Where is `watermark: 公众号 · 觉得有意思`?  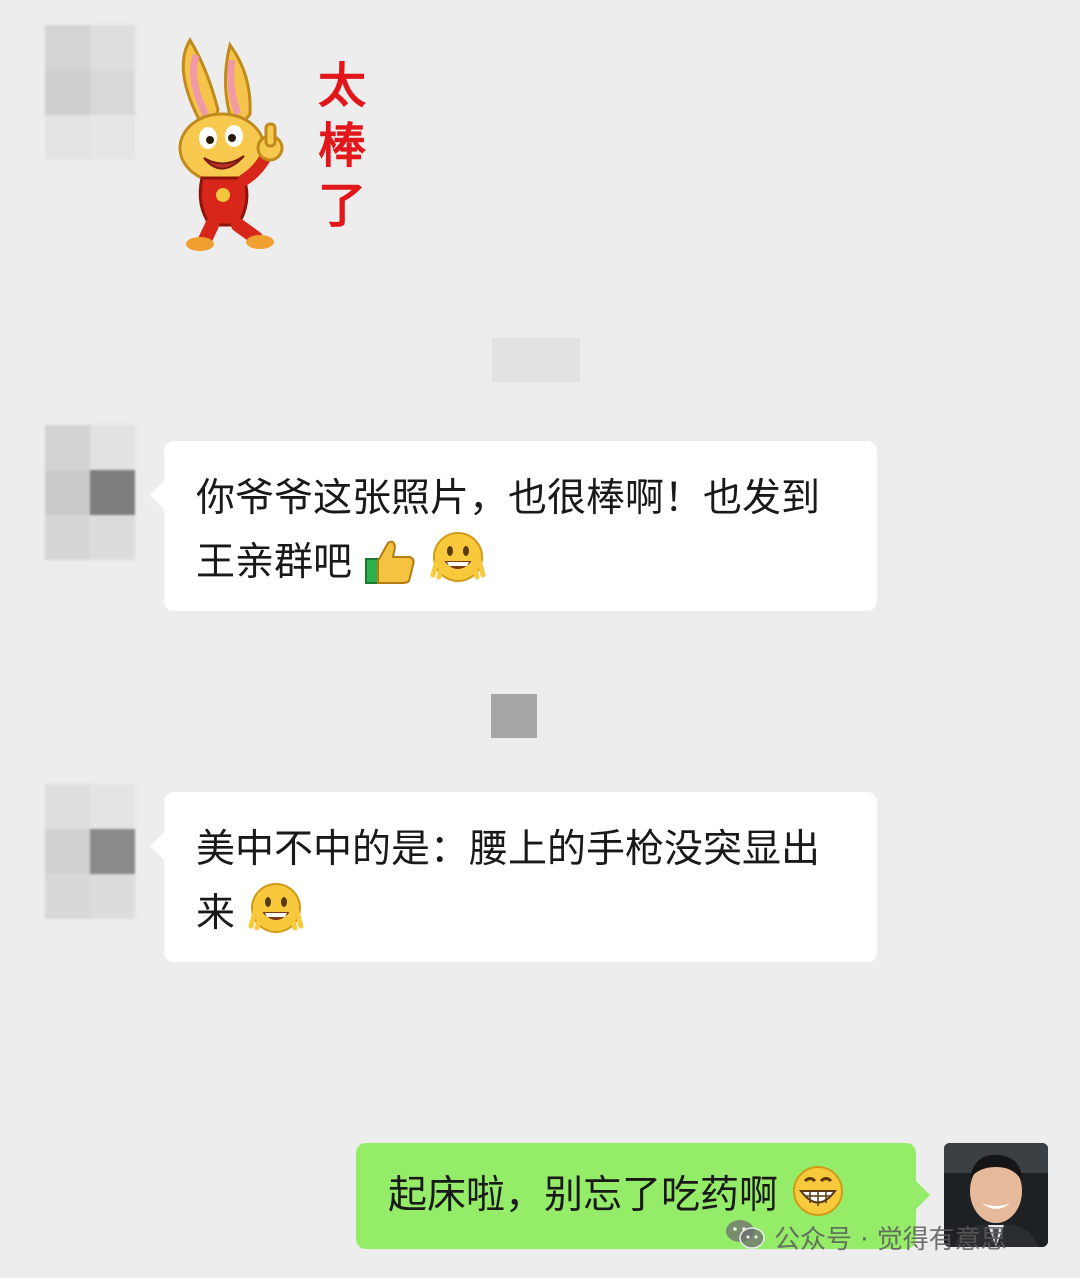
watermark: 公众号 · 觉得有意思 is located at coordinates (865, 1237).